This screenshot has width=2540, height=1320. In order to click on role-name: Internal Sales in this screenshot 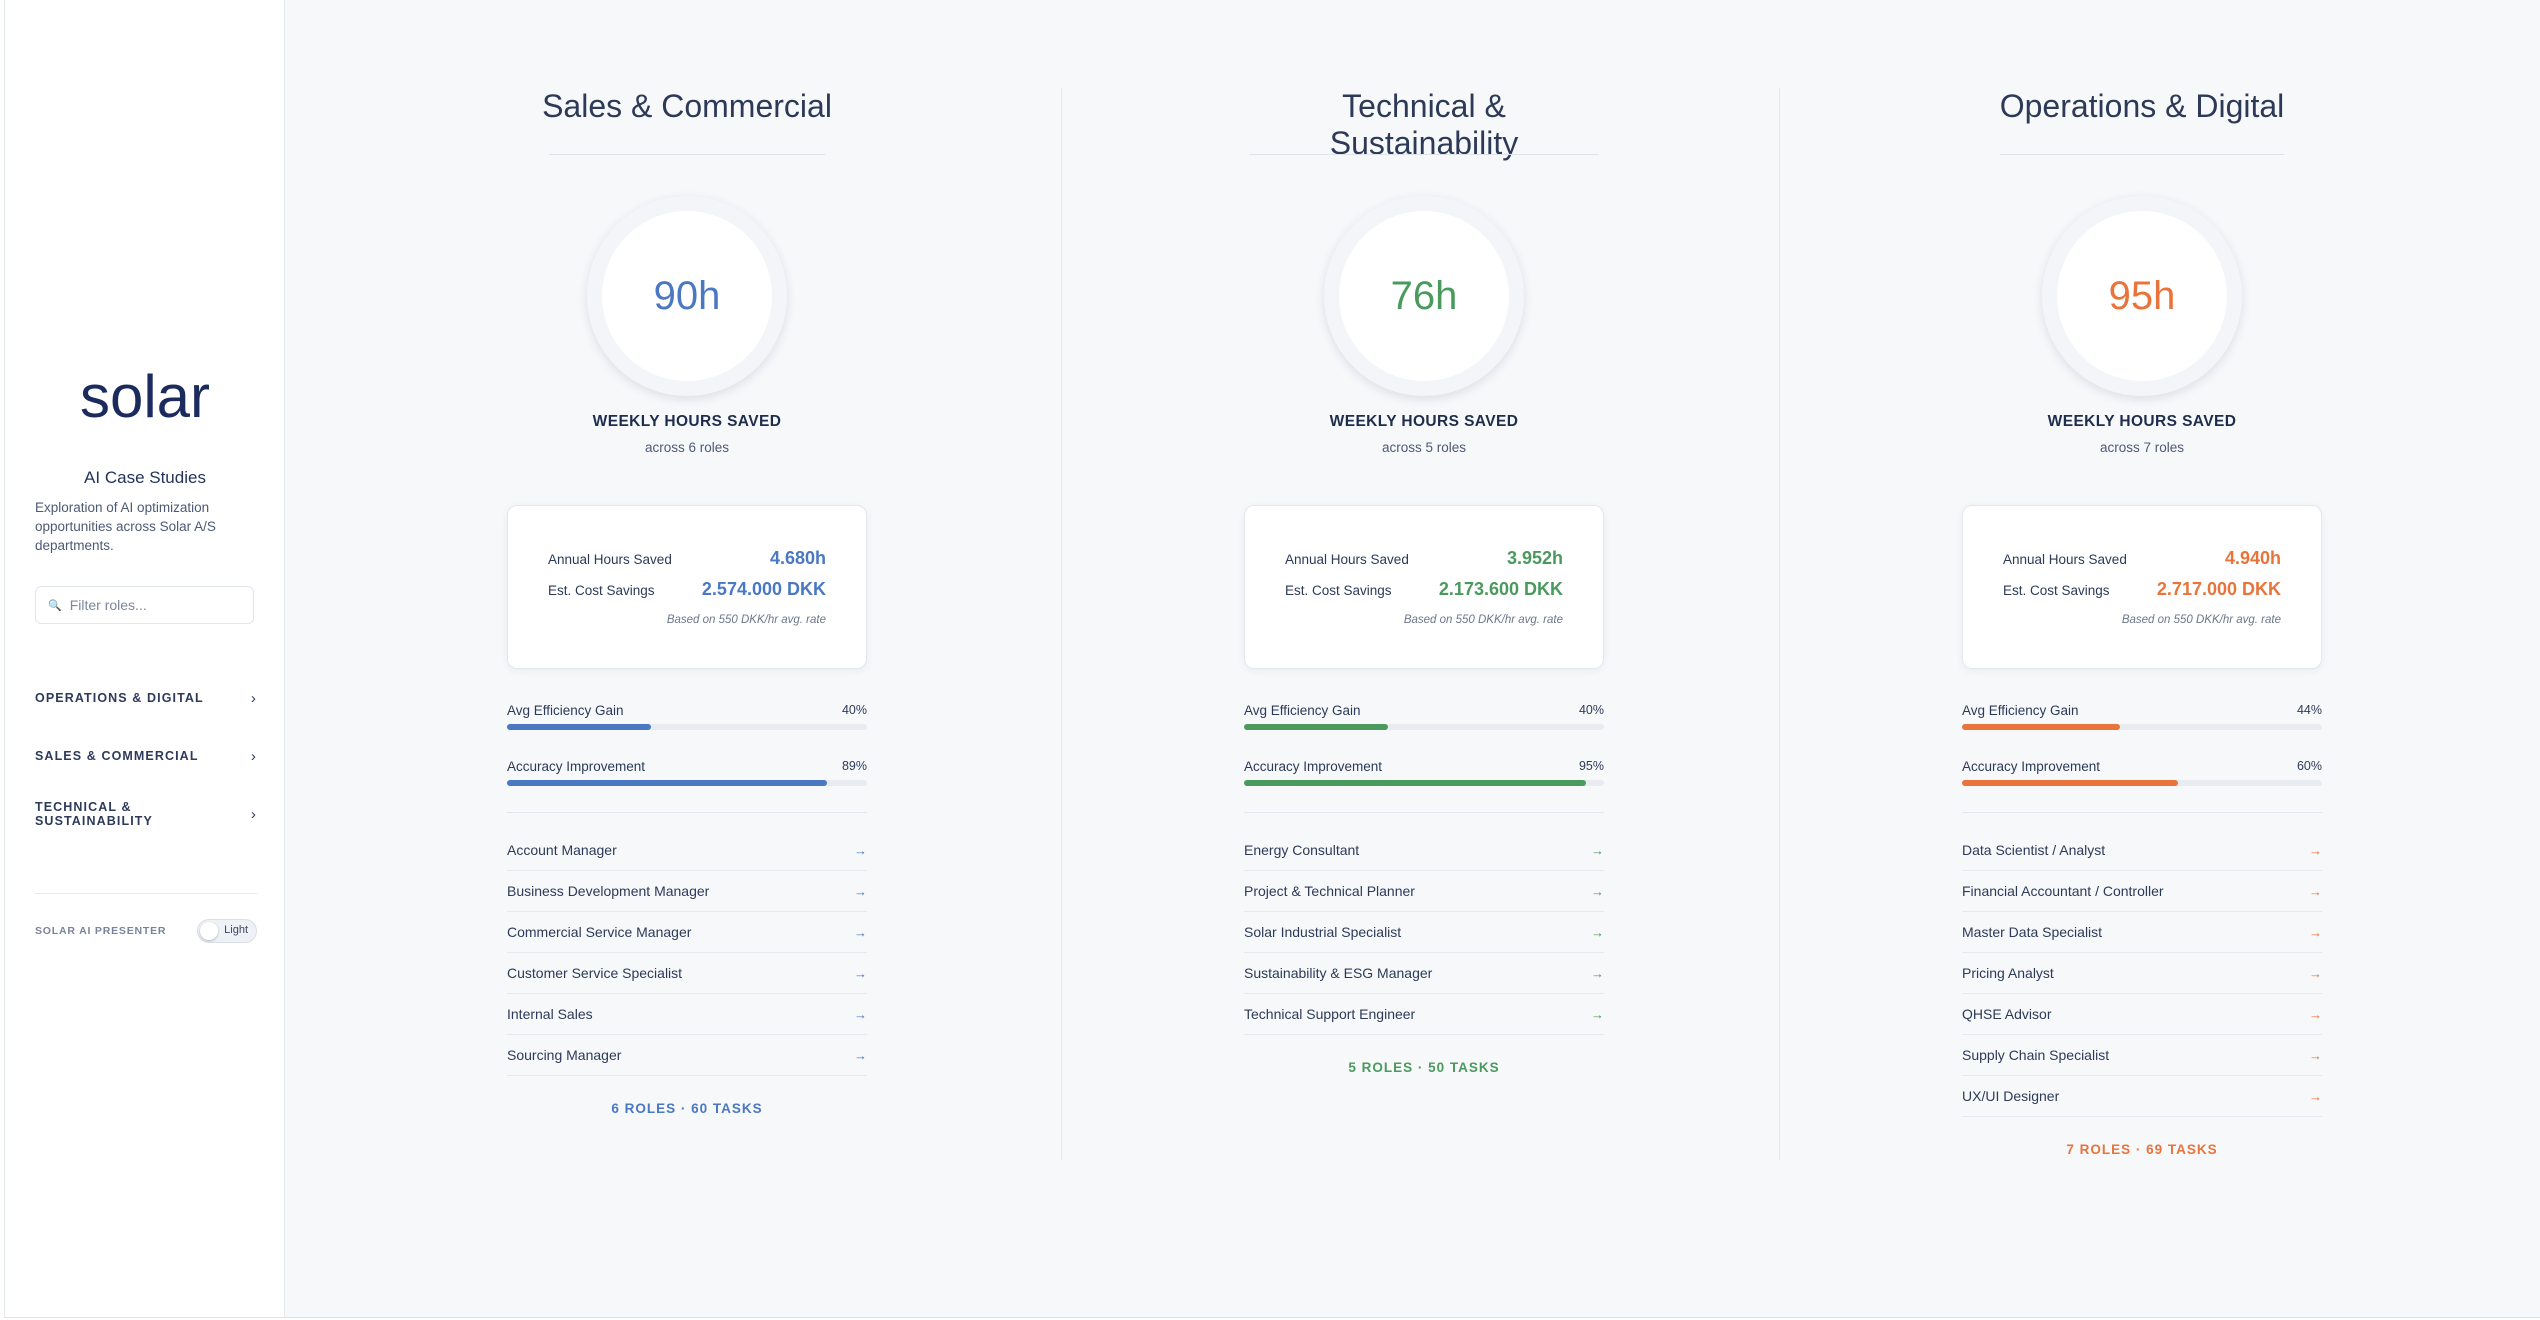, I will do `click(550, 1014)`.